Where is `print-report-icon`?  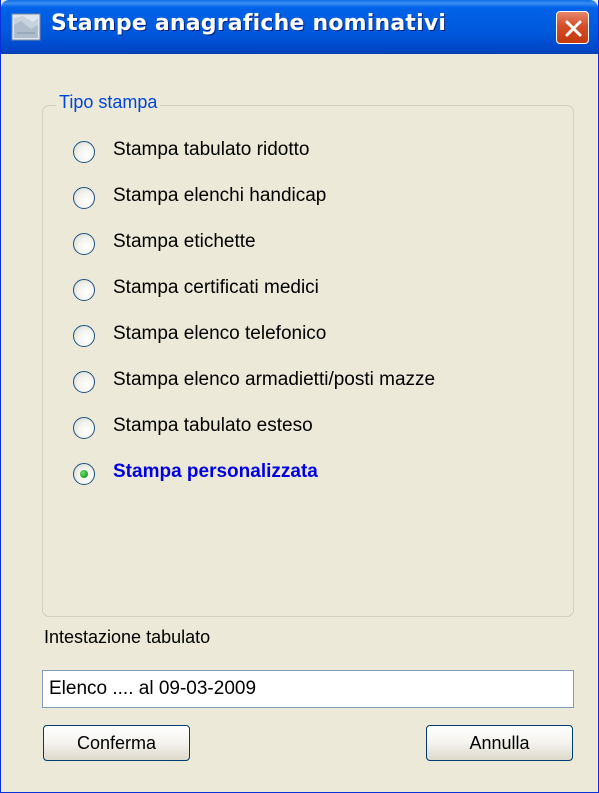 print-report-icon is located at coordinates (26, 27).